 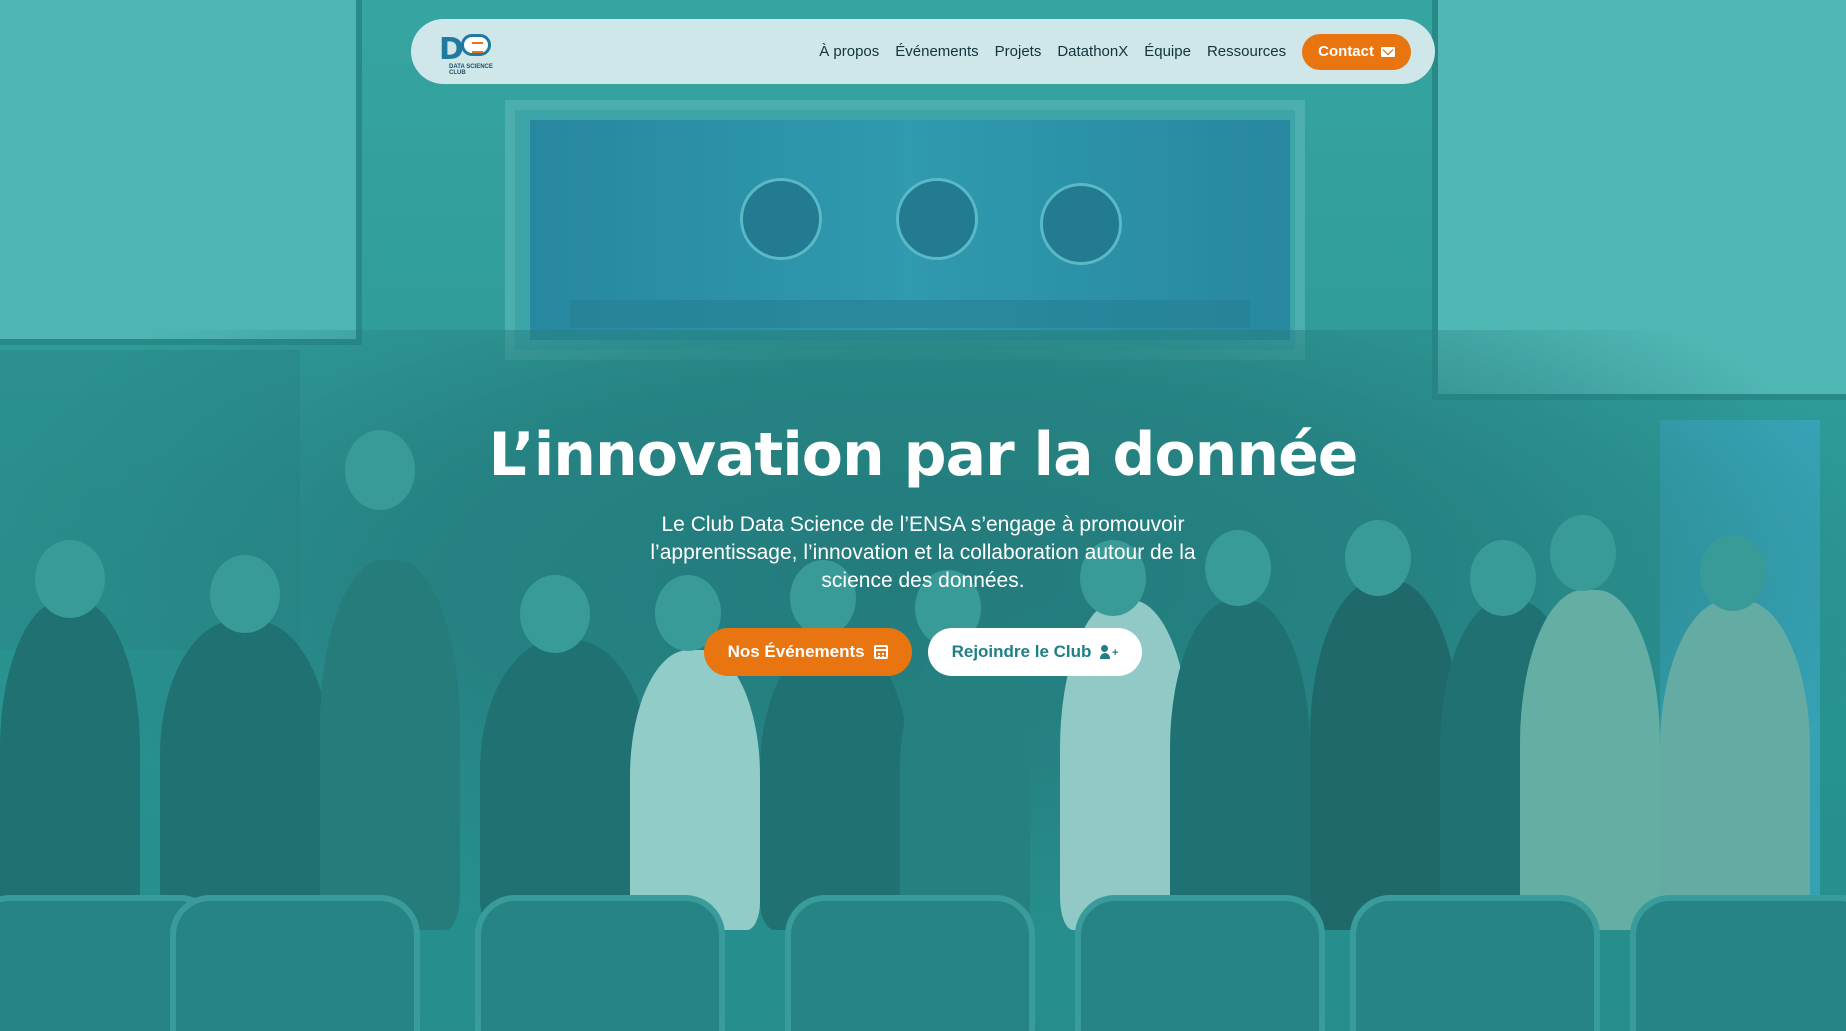 What do you see at coordinates (1021, 651) in the screenshot?
I see `join-club-button-label: Rejoindre le Club` at bounding box center [1021, 651].